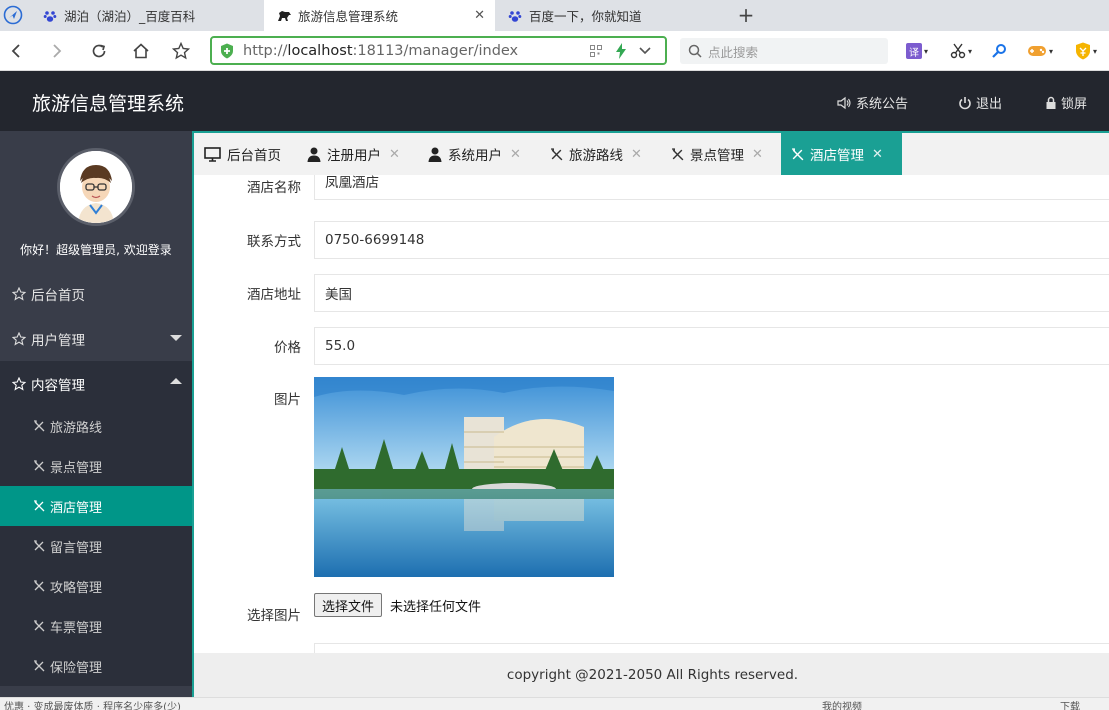 This screenshot has height=710, width=1109. I want to click on sidebar-subitem-guides: 攻略管理, so click(96, 586).